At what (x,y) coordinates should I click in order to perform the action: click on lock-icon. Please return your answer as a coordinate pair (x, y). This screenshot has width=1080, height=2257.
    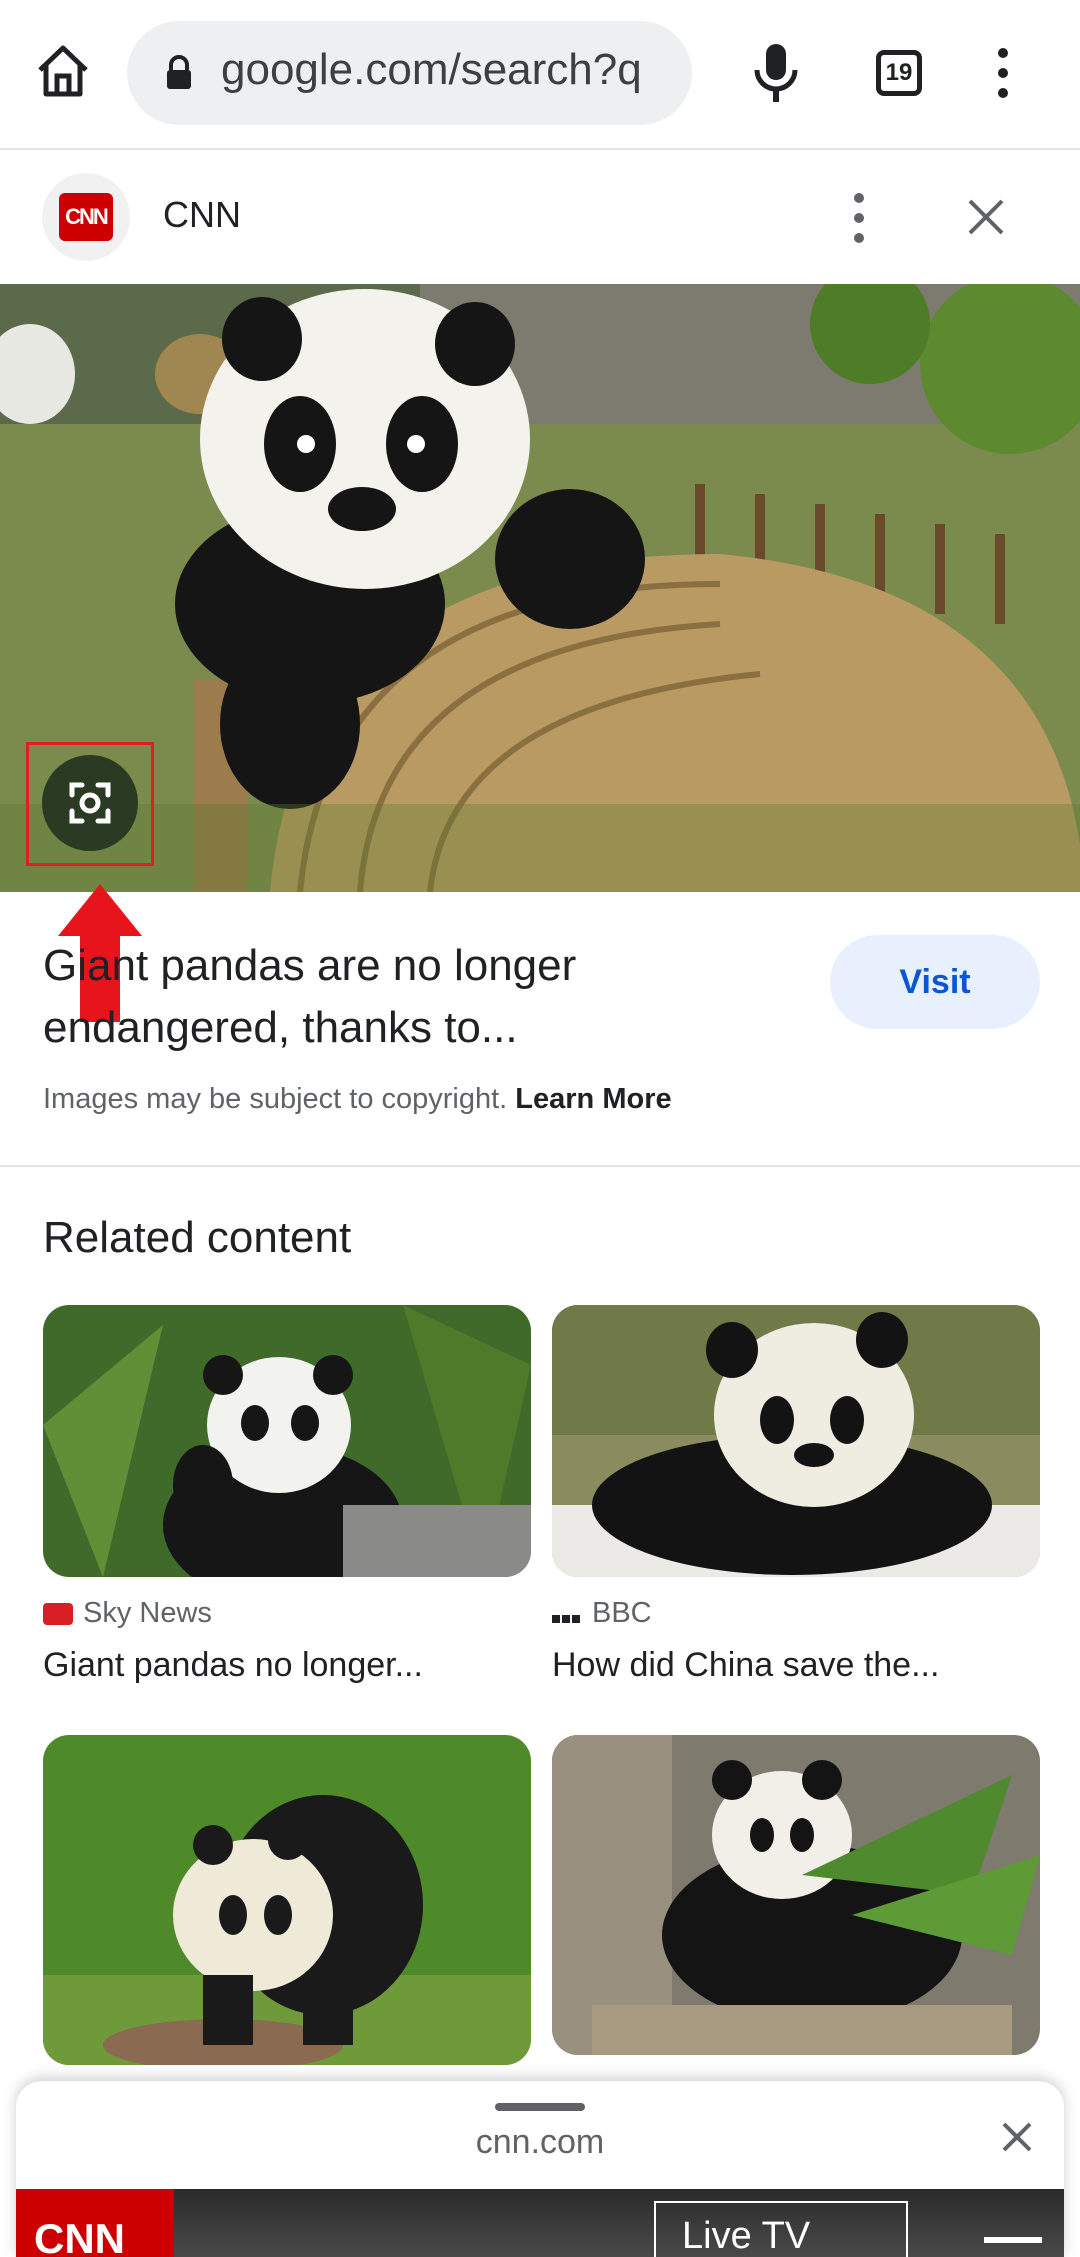
    Looking at the image, I should click on (179, 72).